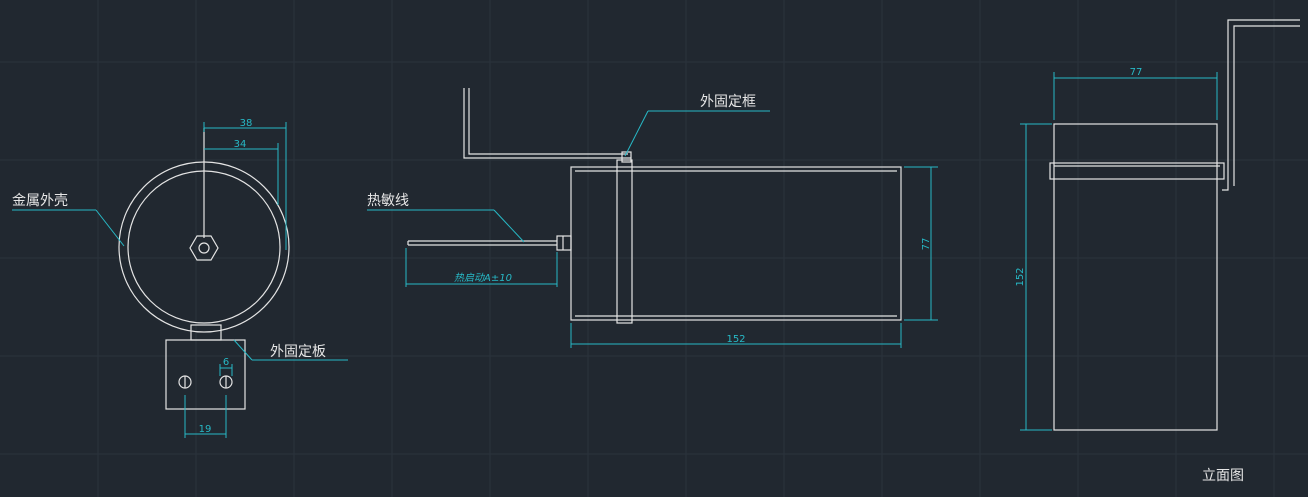  I want to click on dim-end-width-text: 77, so click(1136, 72).